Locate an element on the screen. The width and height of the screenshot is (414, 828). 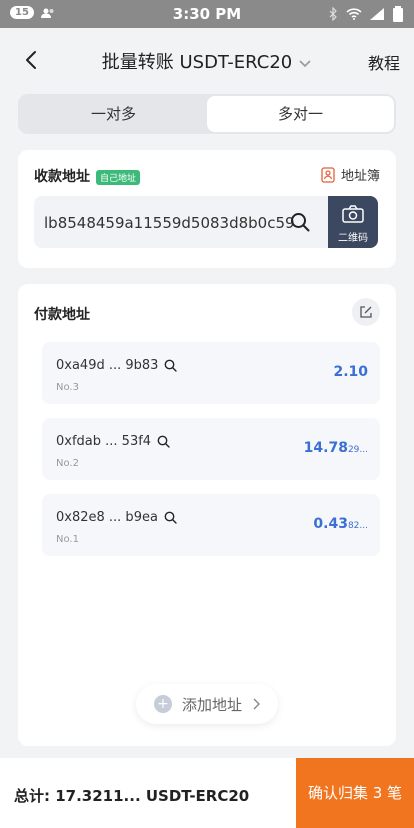
receive-address-text: lb8548459a11559d5083d8b0c59 is located at coordinates (169, 223).